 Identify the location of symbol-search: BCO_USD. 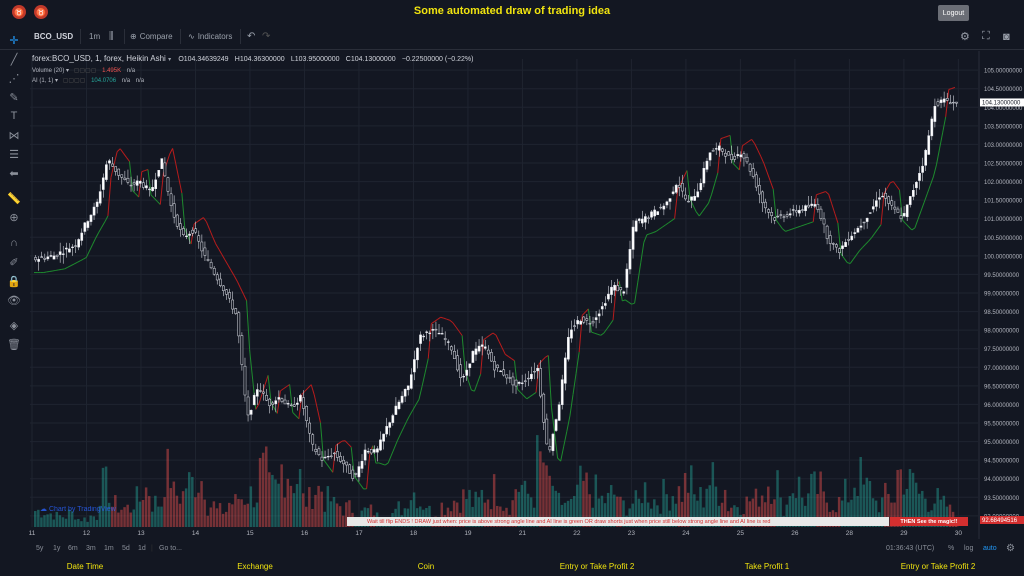
(53, 36).